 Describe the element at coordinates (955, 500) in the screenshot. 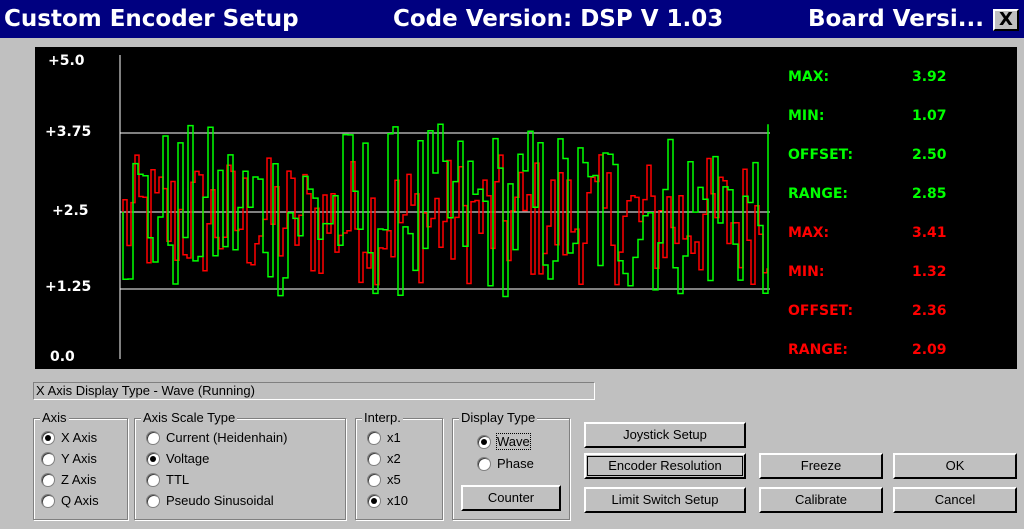

I see `cancel-button: Cancel` at that location.